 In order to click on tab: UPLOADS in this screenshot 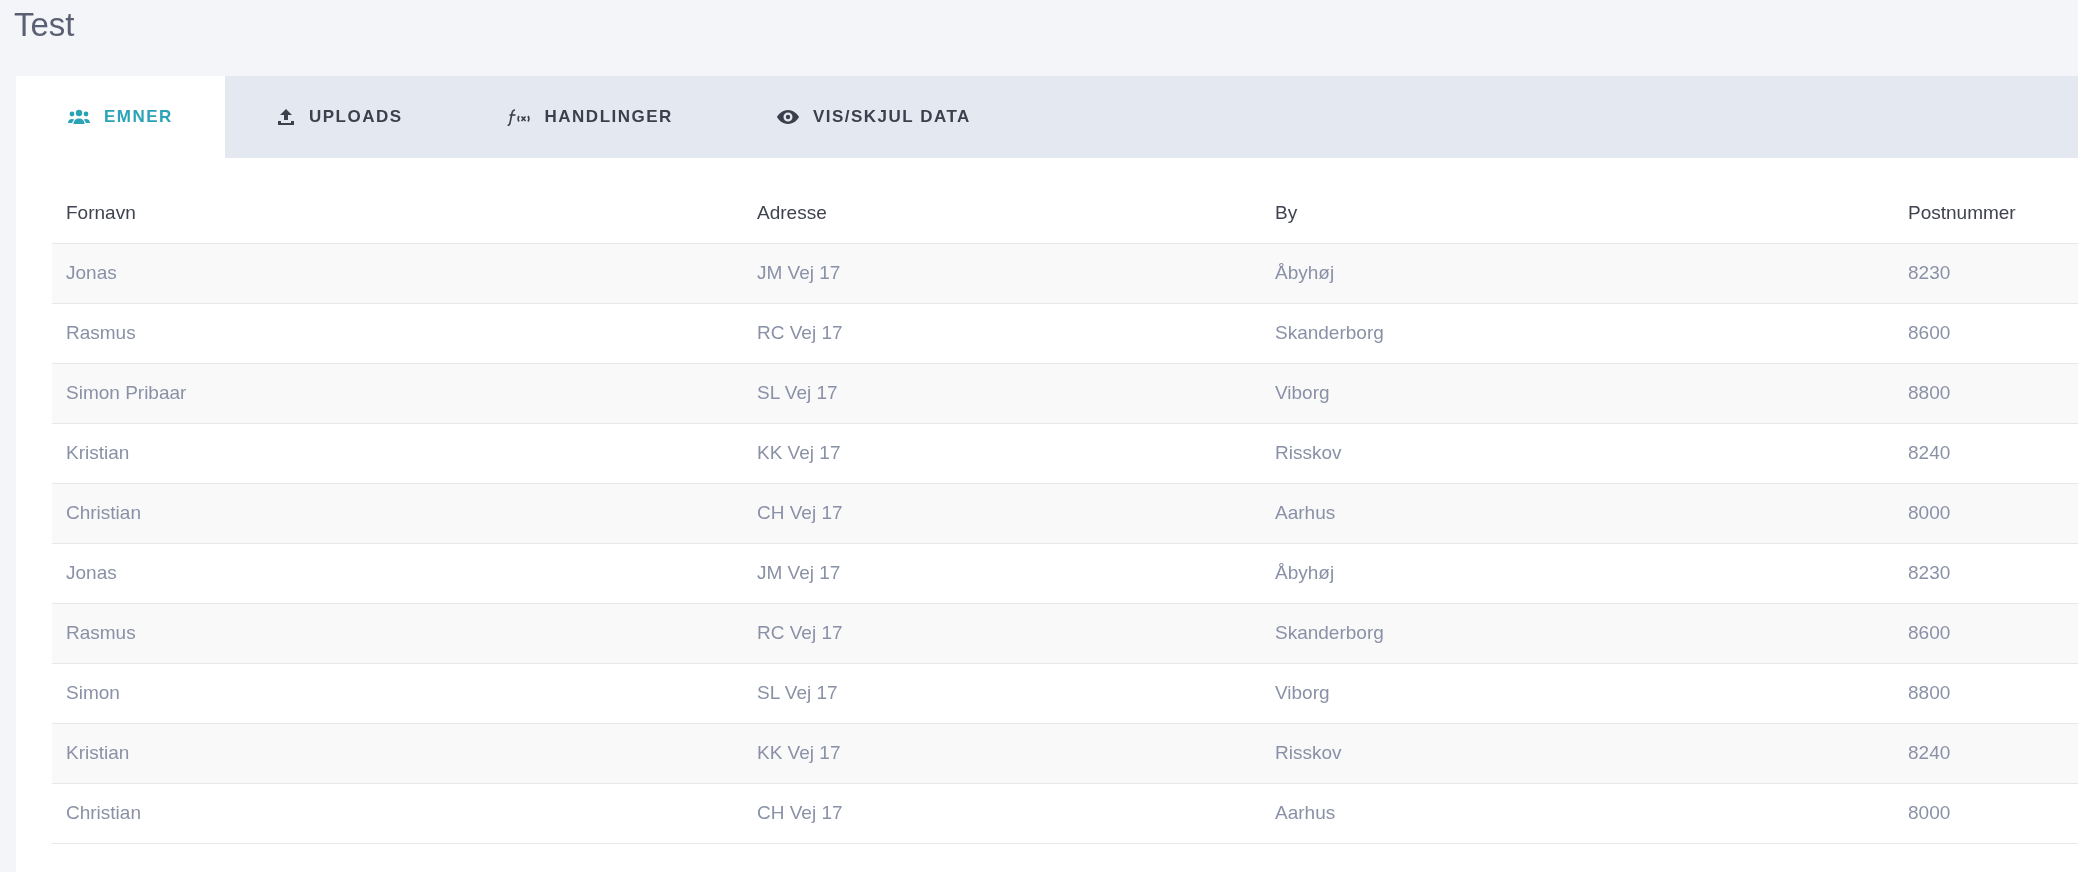, I will do `click(339, 117)`.